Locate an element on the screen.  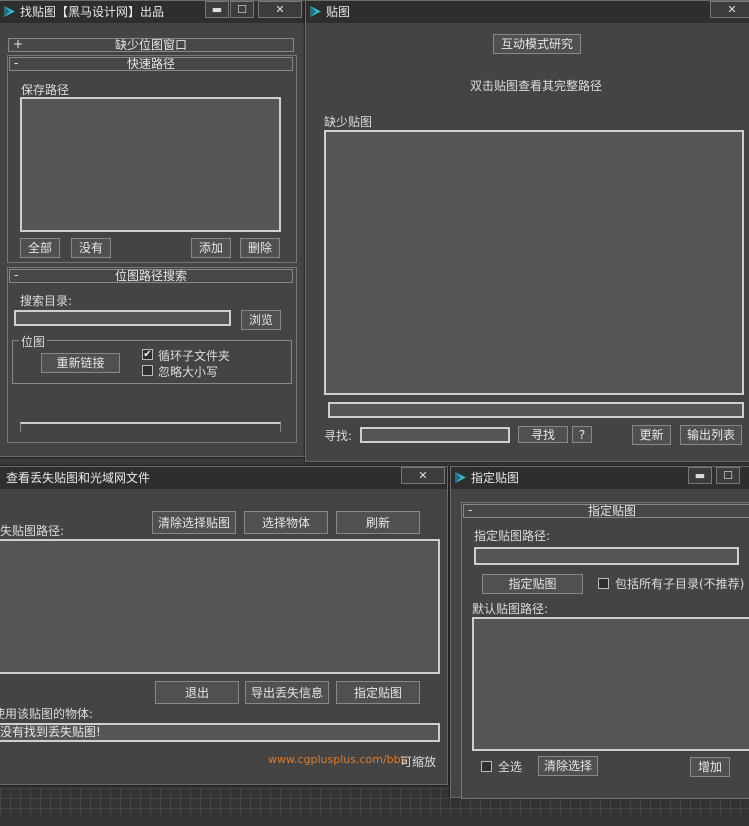
rollout-bitmap-search-header: - 位图路径搜索 is located at coordinates (151, 276).